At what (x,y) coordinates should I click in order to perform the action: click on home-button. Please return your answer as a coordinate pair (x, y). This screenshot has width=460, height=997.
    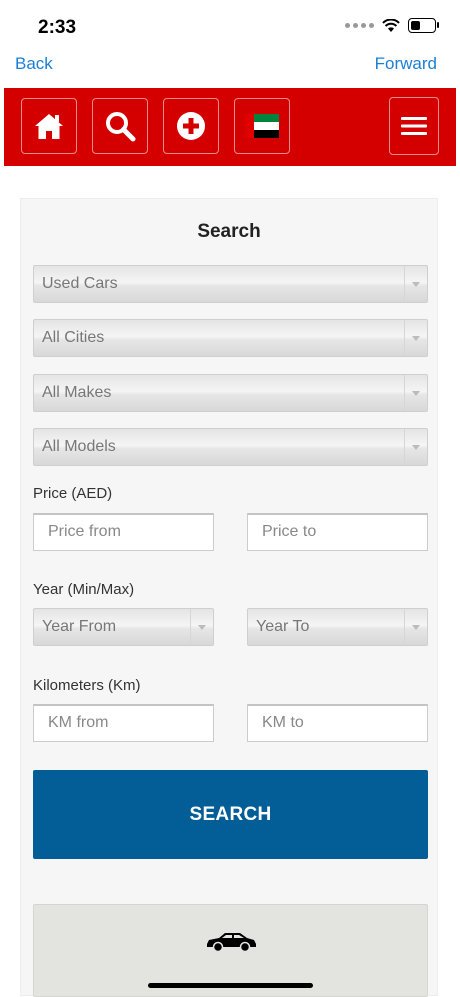
    Looking at the image, I should click on (49, 126).